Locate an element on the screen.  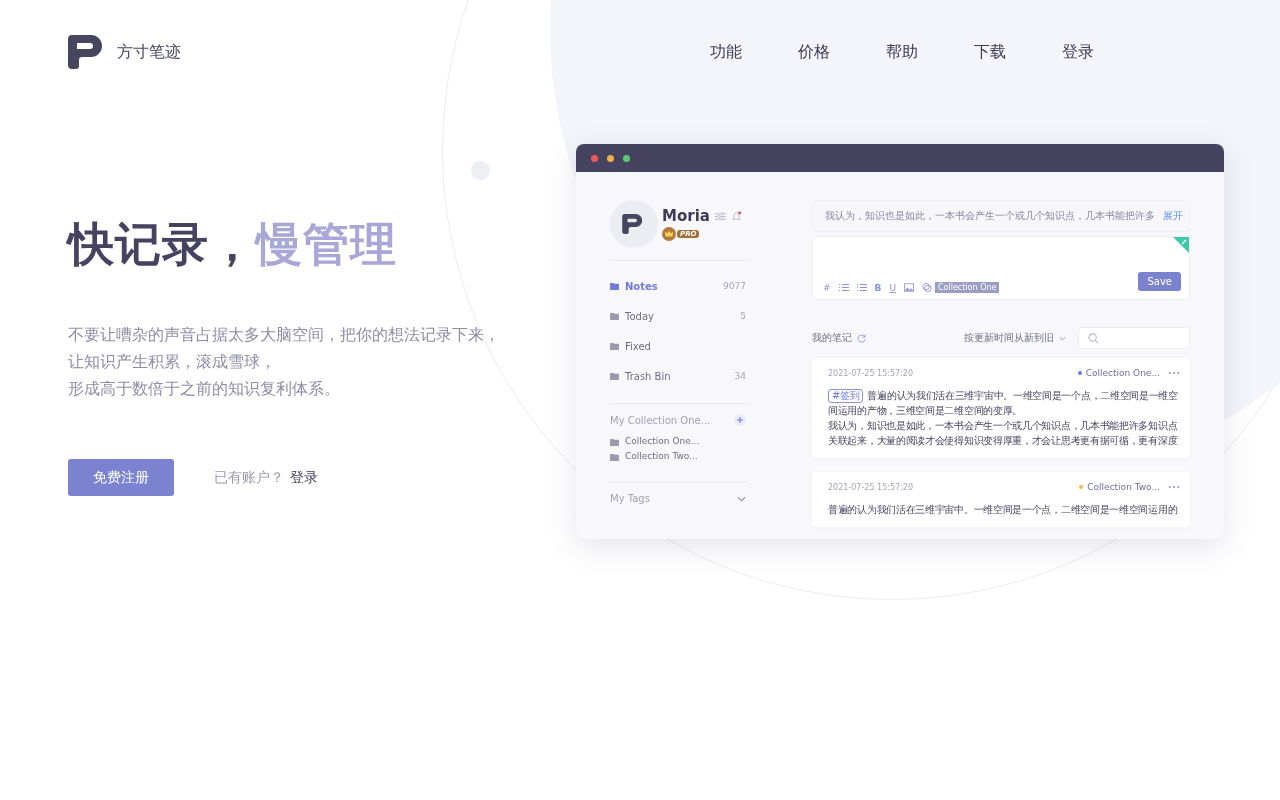
bell-icon is located at coordinates (736, 216).